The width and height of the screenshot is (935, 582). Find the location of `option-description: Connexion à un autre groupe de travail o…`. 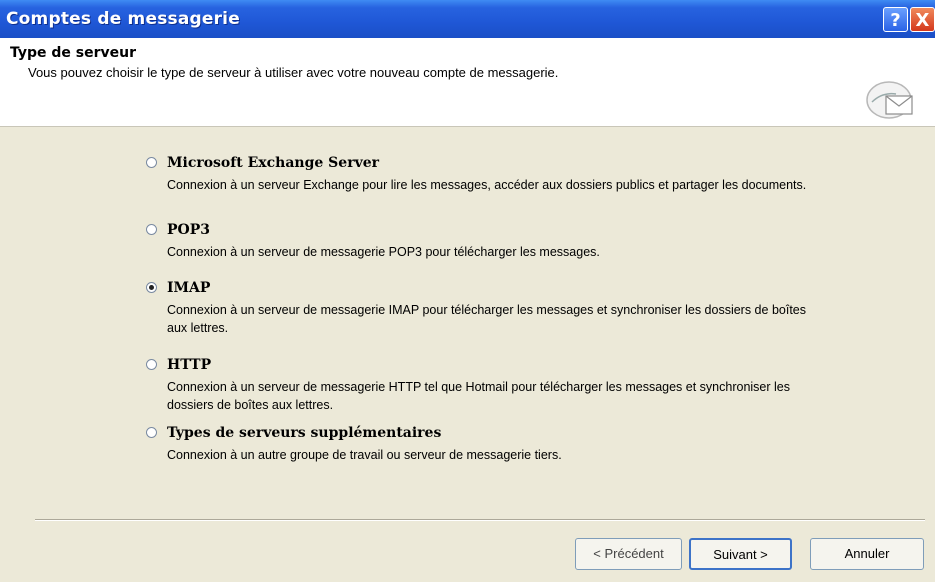

option-description: Connexion à un autre groupe de travail o… is located at coordinates (364, 455).